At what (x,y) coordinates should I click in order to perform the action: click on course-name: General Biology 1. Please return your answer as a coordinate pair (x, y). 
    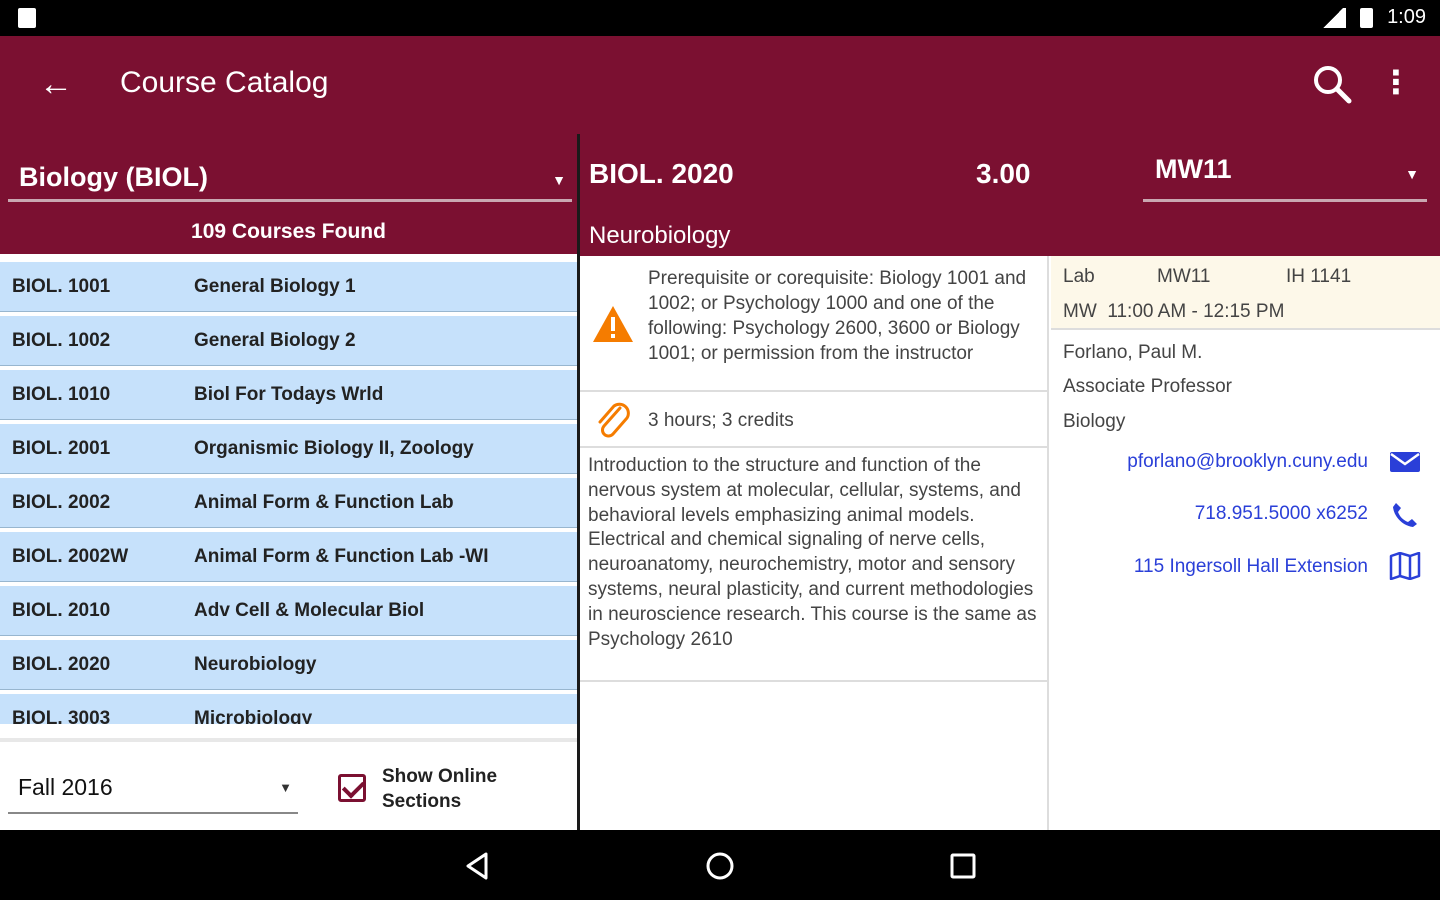
    Looking at the image, I should click on (275, 286).